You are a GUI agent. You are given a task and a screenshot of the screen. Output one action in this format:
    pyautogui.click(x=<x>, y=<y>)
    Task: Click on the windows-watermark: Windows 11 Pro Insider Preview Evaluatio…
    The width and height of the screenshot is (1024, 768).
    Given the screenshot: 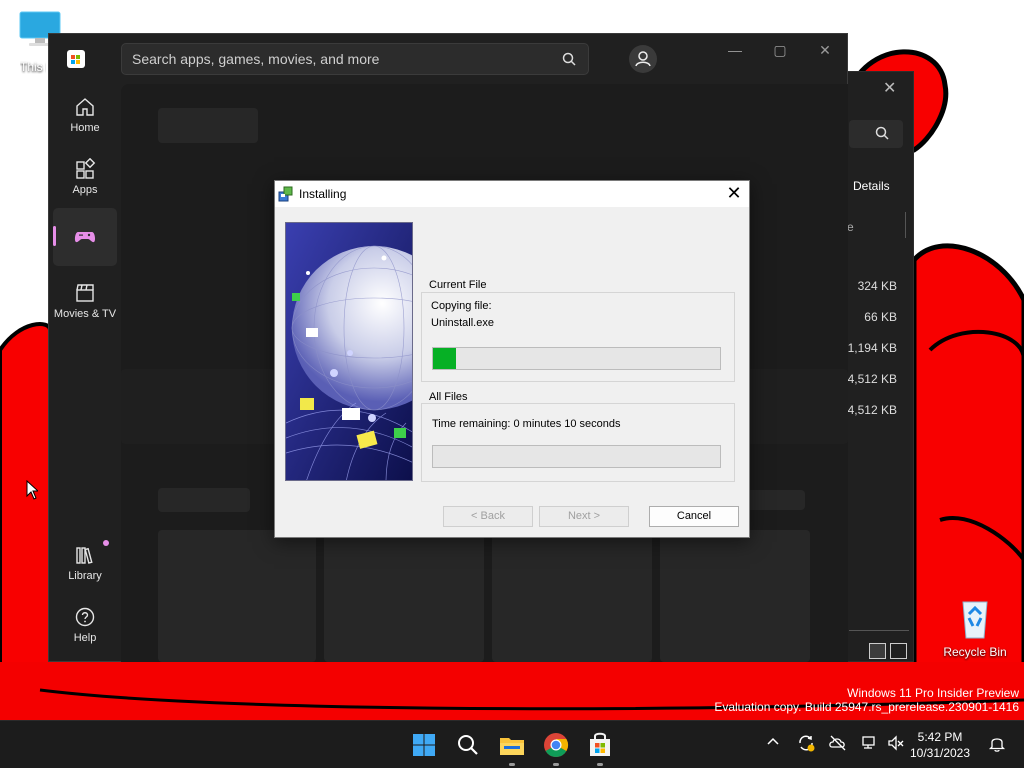 What is the action you would take?
    pyautogui.click(x=866, y=700)
    